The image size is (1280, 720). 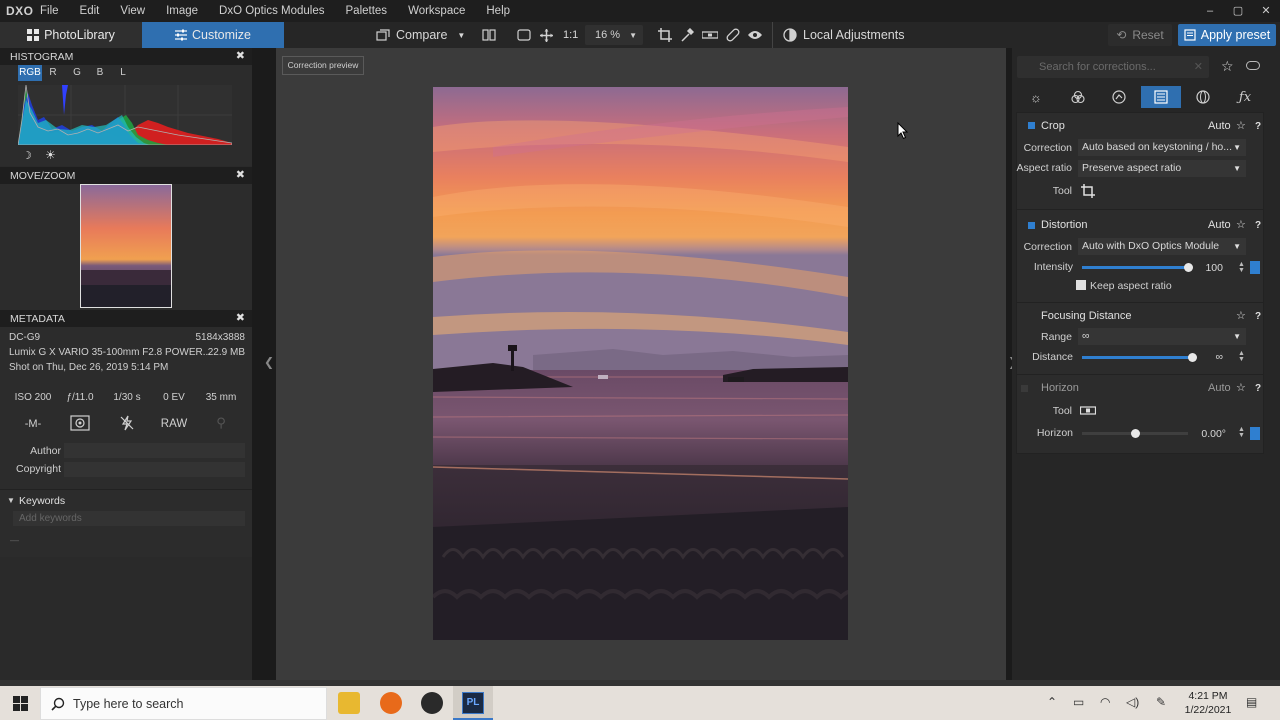 What do you see at coordinates (269, 362) in the screenshot?
I see `collapse-left-panel-icon: ❮` at bounding box center [269, 362].